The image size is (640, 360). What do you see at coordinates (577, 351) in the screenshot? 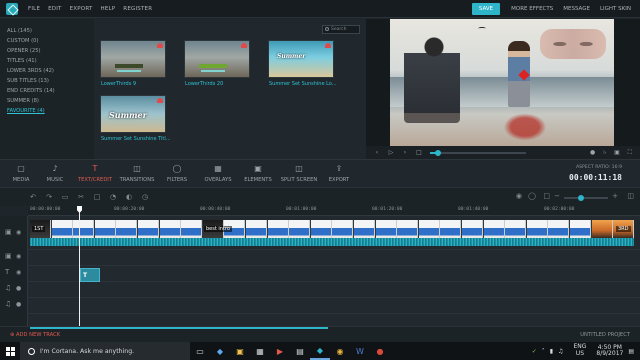
I see `language-indicator: ENG US` at bounding box center [577, 351].